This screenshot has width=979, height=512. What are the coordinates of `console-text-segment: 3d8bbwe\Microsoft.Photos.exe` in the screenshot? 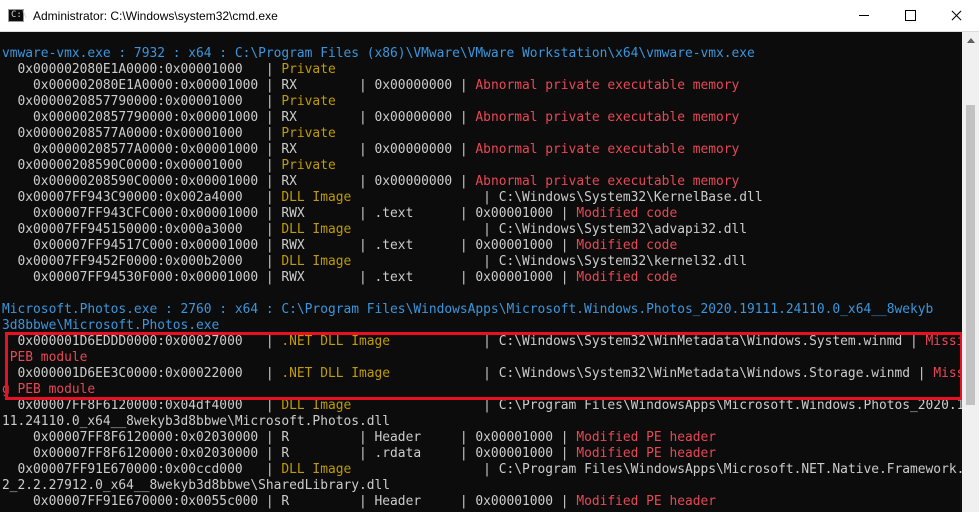 It's located at (111, 325).